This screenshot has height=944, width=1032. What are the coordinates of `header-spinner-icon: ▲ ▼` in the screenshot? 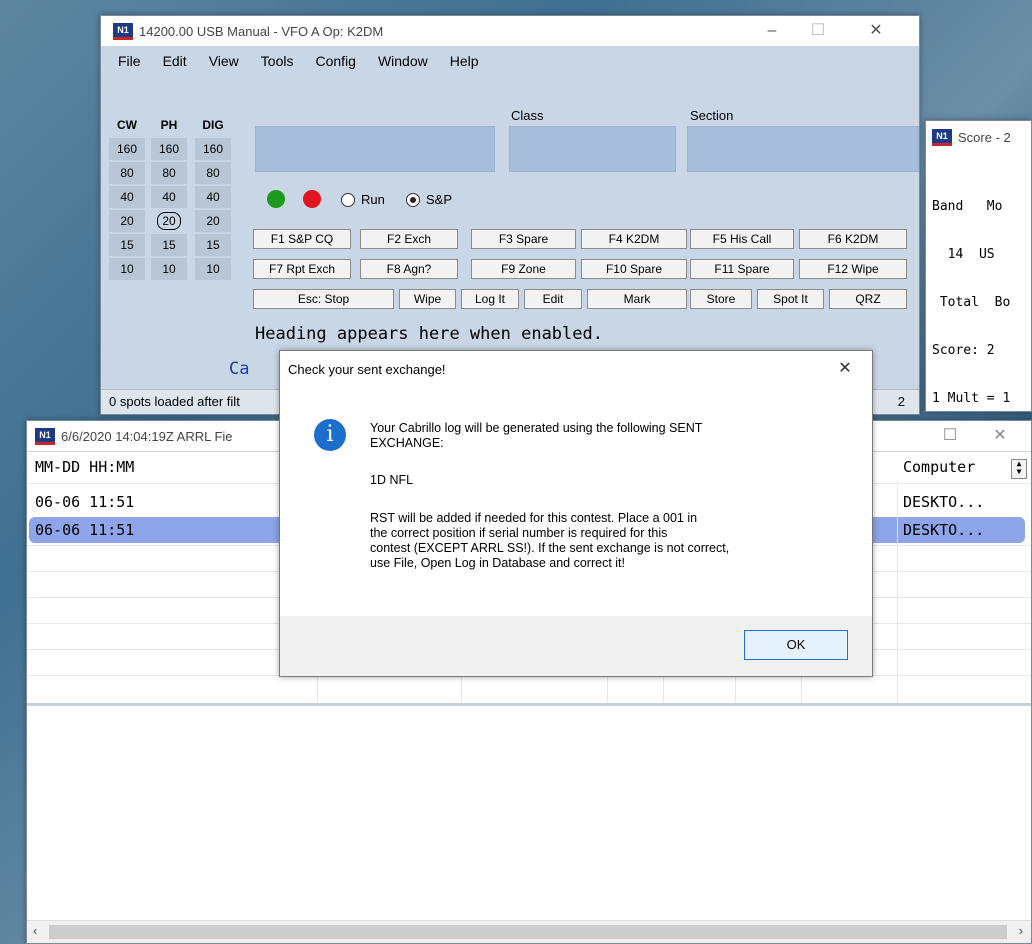 It's located at (1019, 469).